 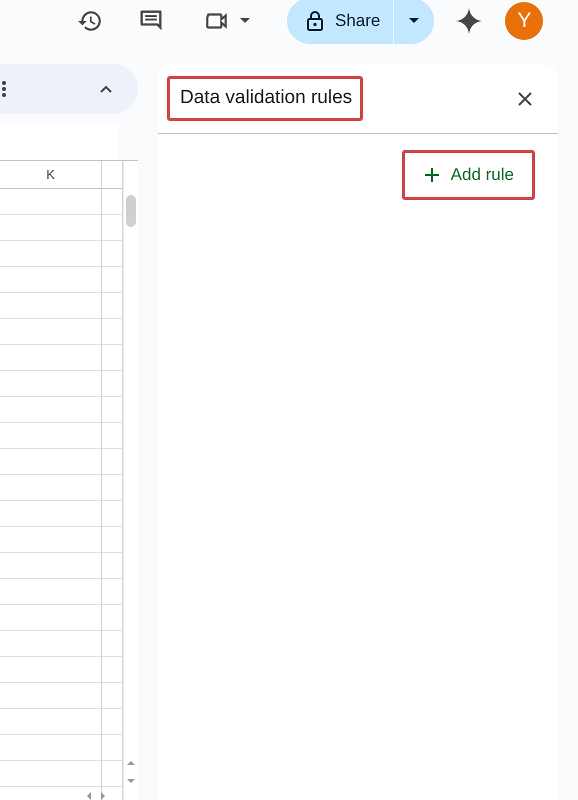 What do you see at coordinates (265, 98) in the screenshot?
I see `panel-title: Data validation rules` at bounding box center [265, 98].